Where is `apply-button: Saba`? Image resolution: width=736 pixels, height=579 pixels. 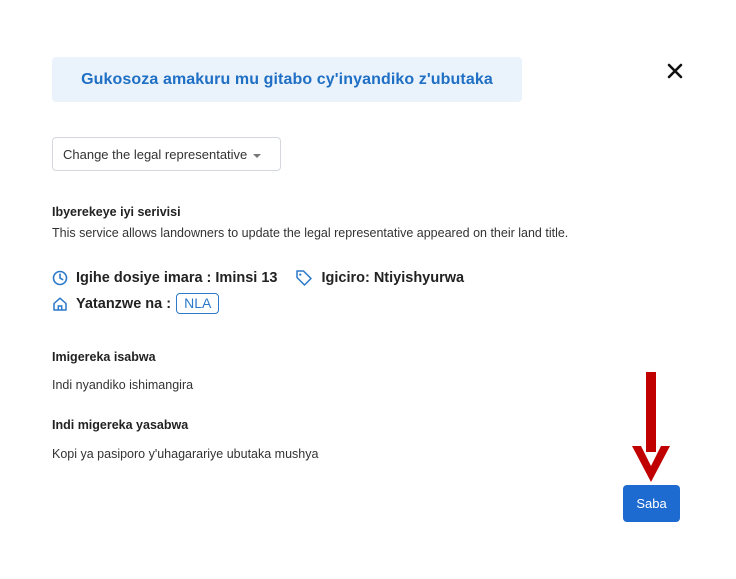 apply-button: Saba is located at coordinates (651, 503).